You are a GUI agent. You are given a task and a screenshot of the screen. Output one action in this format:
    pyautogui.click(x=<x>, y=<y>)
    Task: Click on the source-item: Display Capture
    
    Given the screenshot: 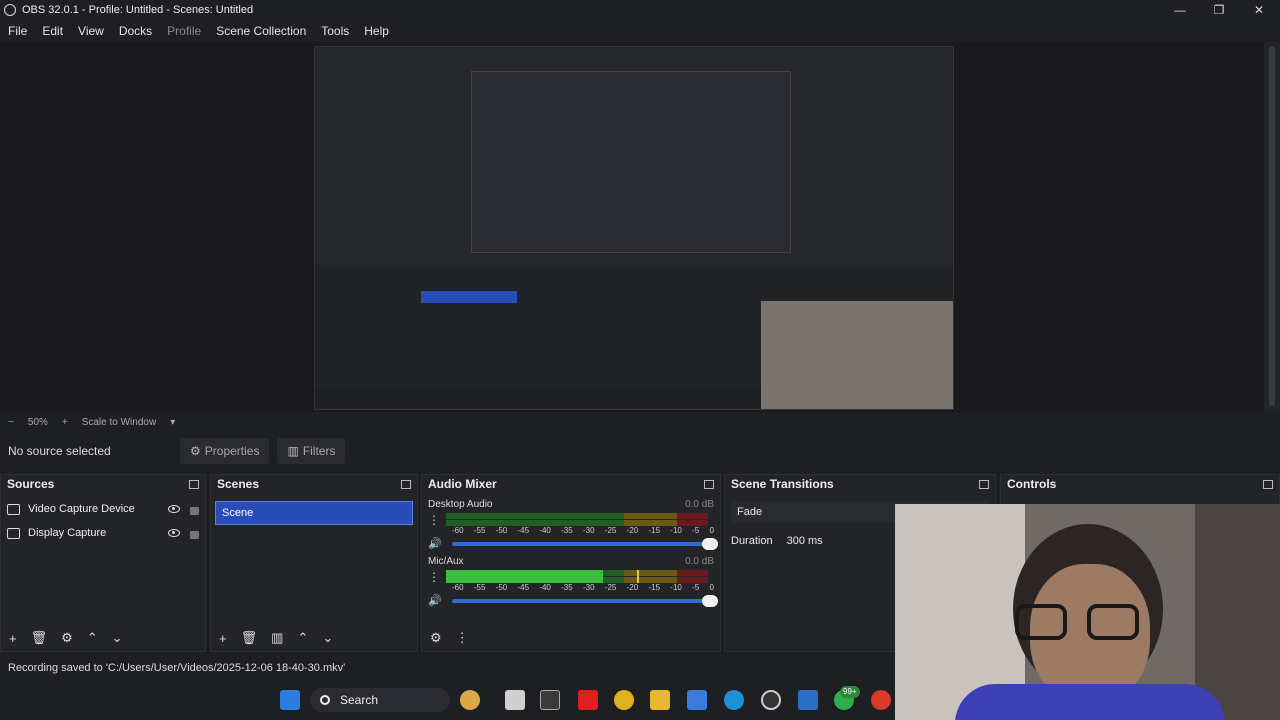 What is the action you would take?
    pyautogui.click(x=103, y=533)
    